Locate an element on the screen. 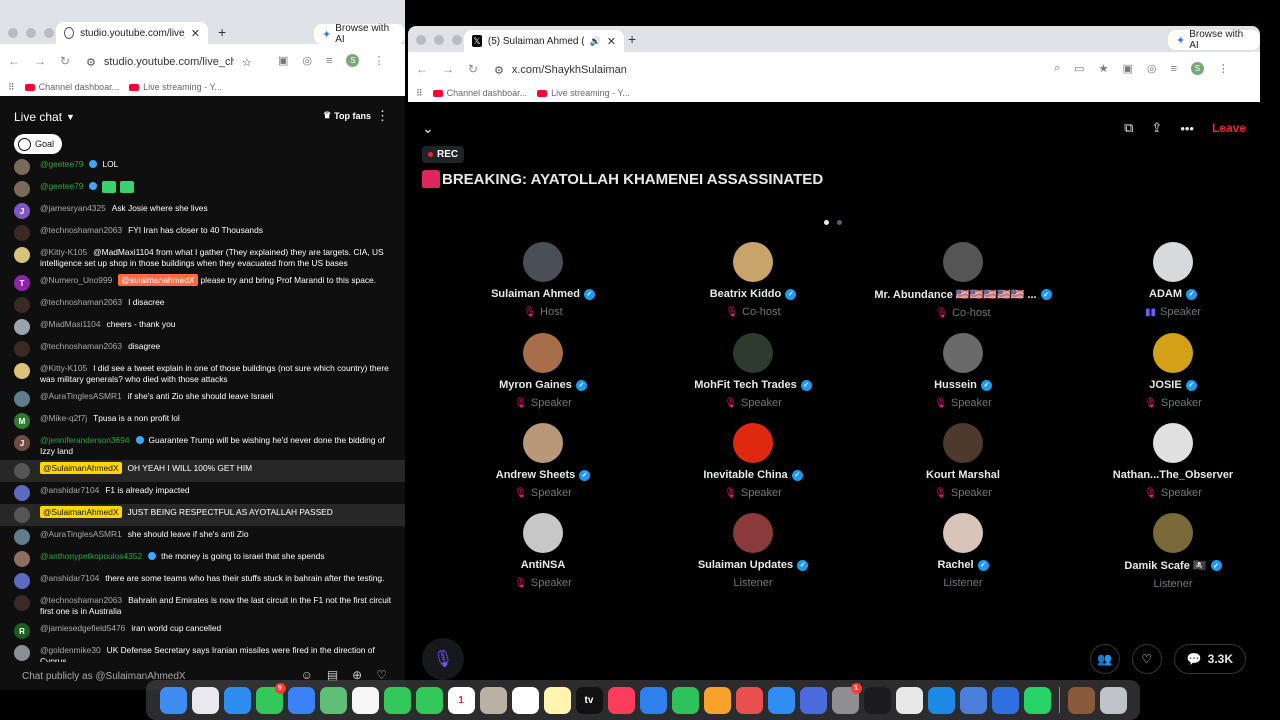 This screenshot has height=720, width=1280. whatsapp-icon is located at coordinates (1037, 700).